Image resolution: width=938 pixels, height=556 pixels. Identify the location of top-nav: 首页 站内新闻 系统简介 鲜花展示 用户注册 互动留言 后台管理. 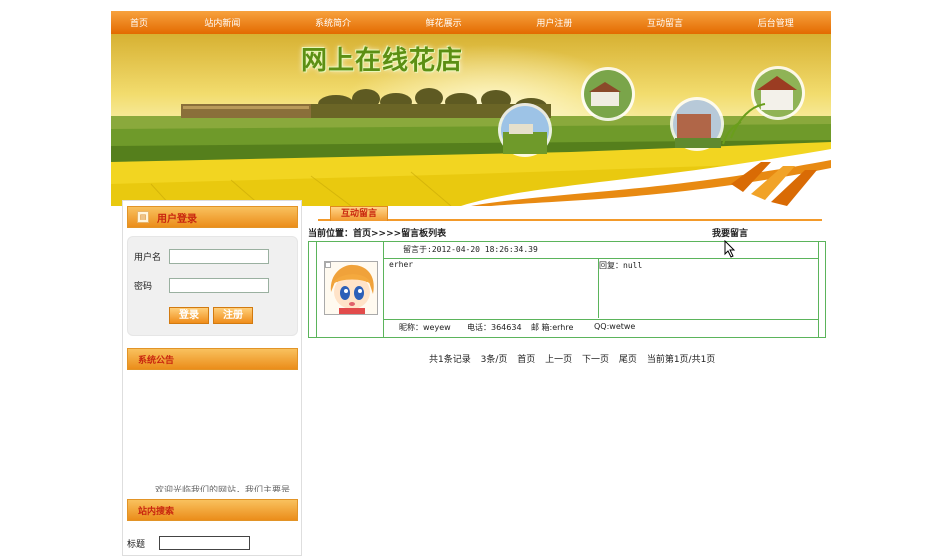
(471, 22).